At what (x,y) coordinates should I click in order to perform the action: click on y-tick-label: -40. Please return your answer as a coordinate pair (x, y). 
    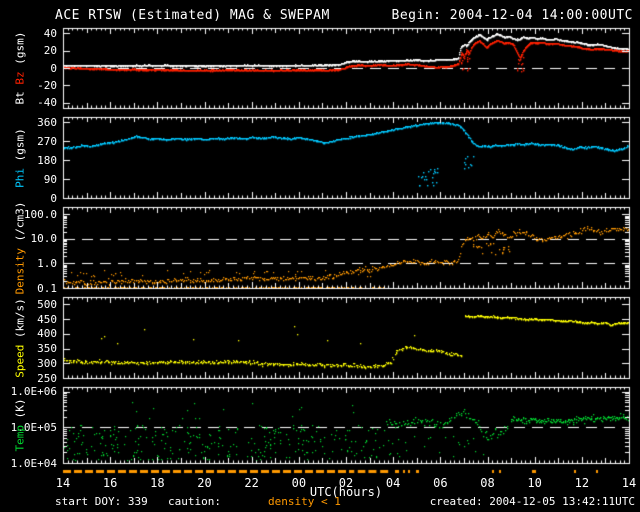
    Looking at the image, I should click on (47, 103).